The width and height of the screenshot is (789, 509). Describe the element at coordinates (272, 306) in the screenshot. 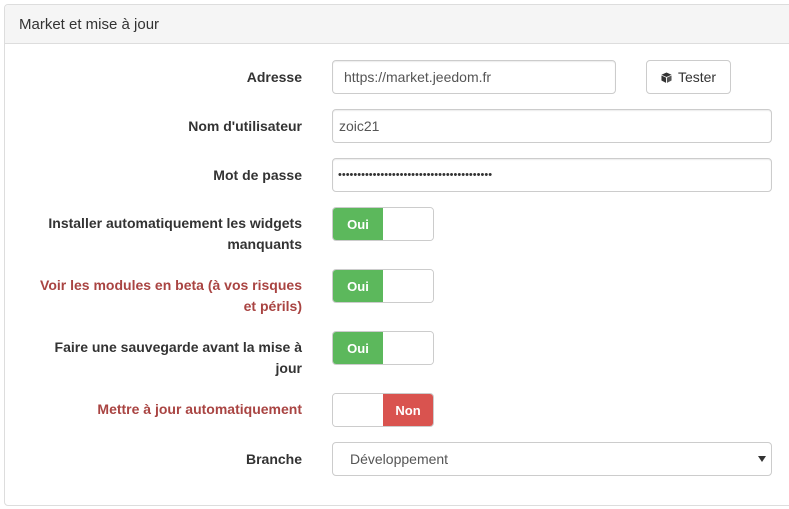

I see `beta-modules-label-line2: et périls)` at that location.